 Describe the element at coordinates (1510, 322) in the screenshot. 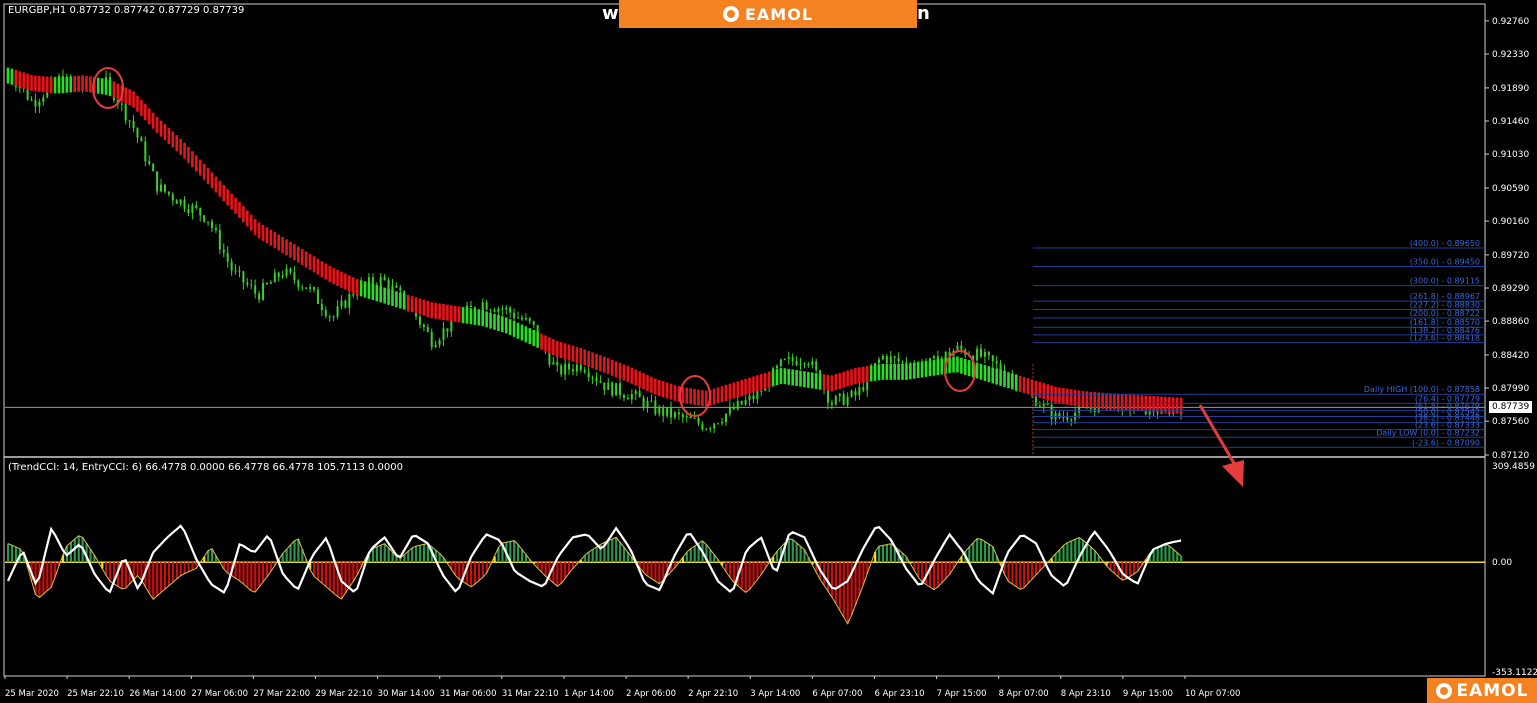

I see `price-tick-label: 0.88860` at that location.